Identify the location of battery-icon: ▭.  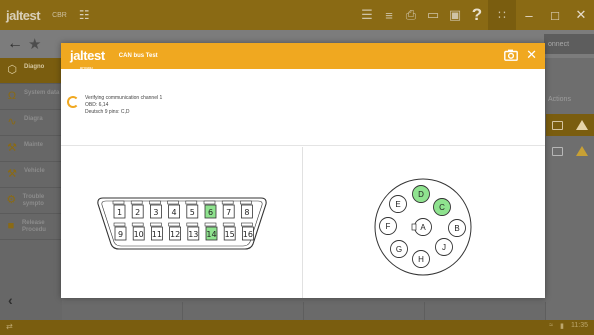
(433, 15).